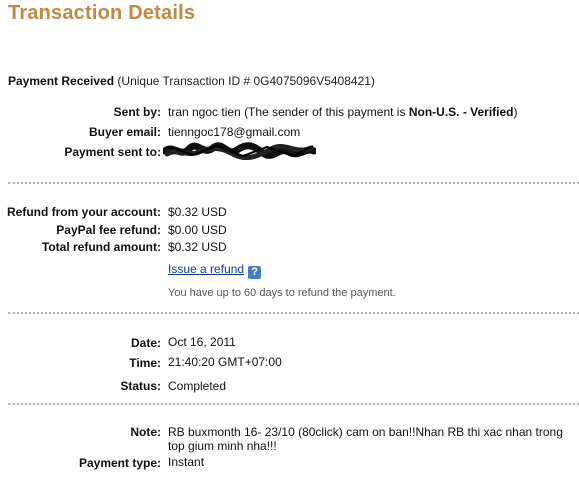 This screenshot has width=579, height=481. Describe the element at coordinates (202, 342) in the screenshot. I see `date-value: Oct 16, 2011` at that location.